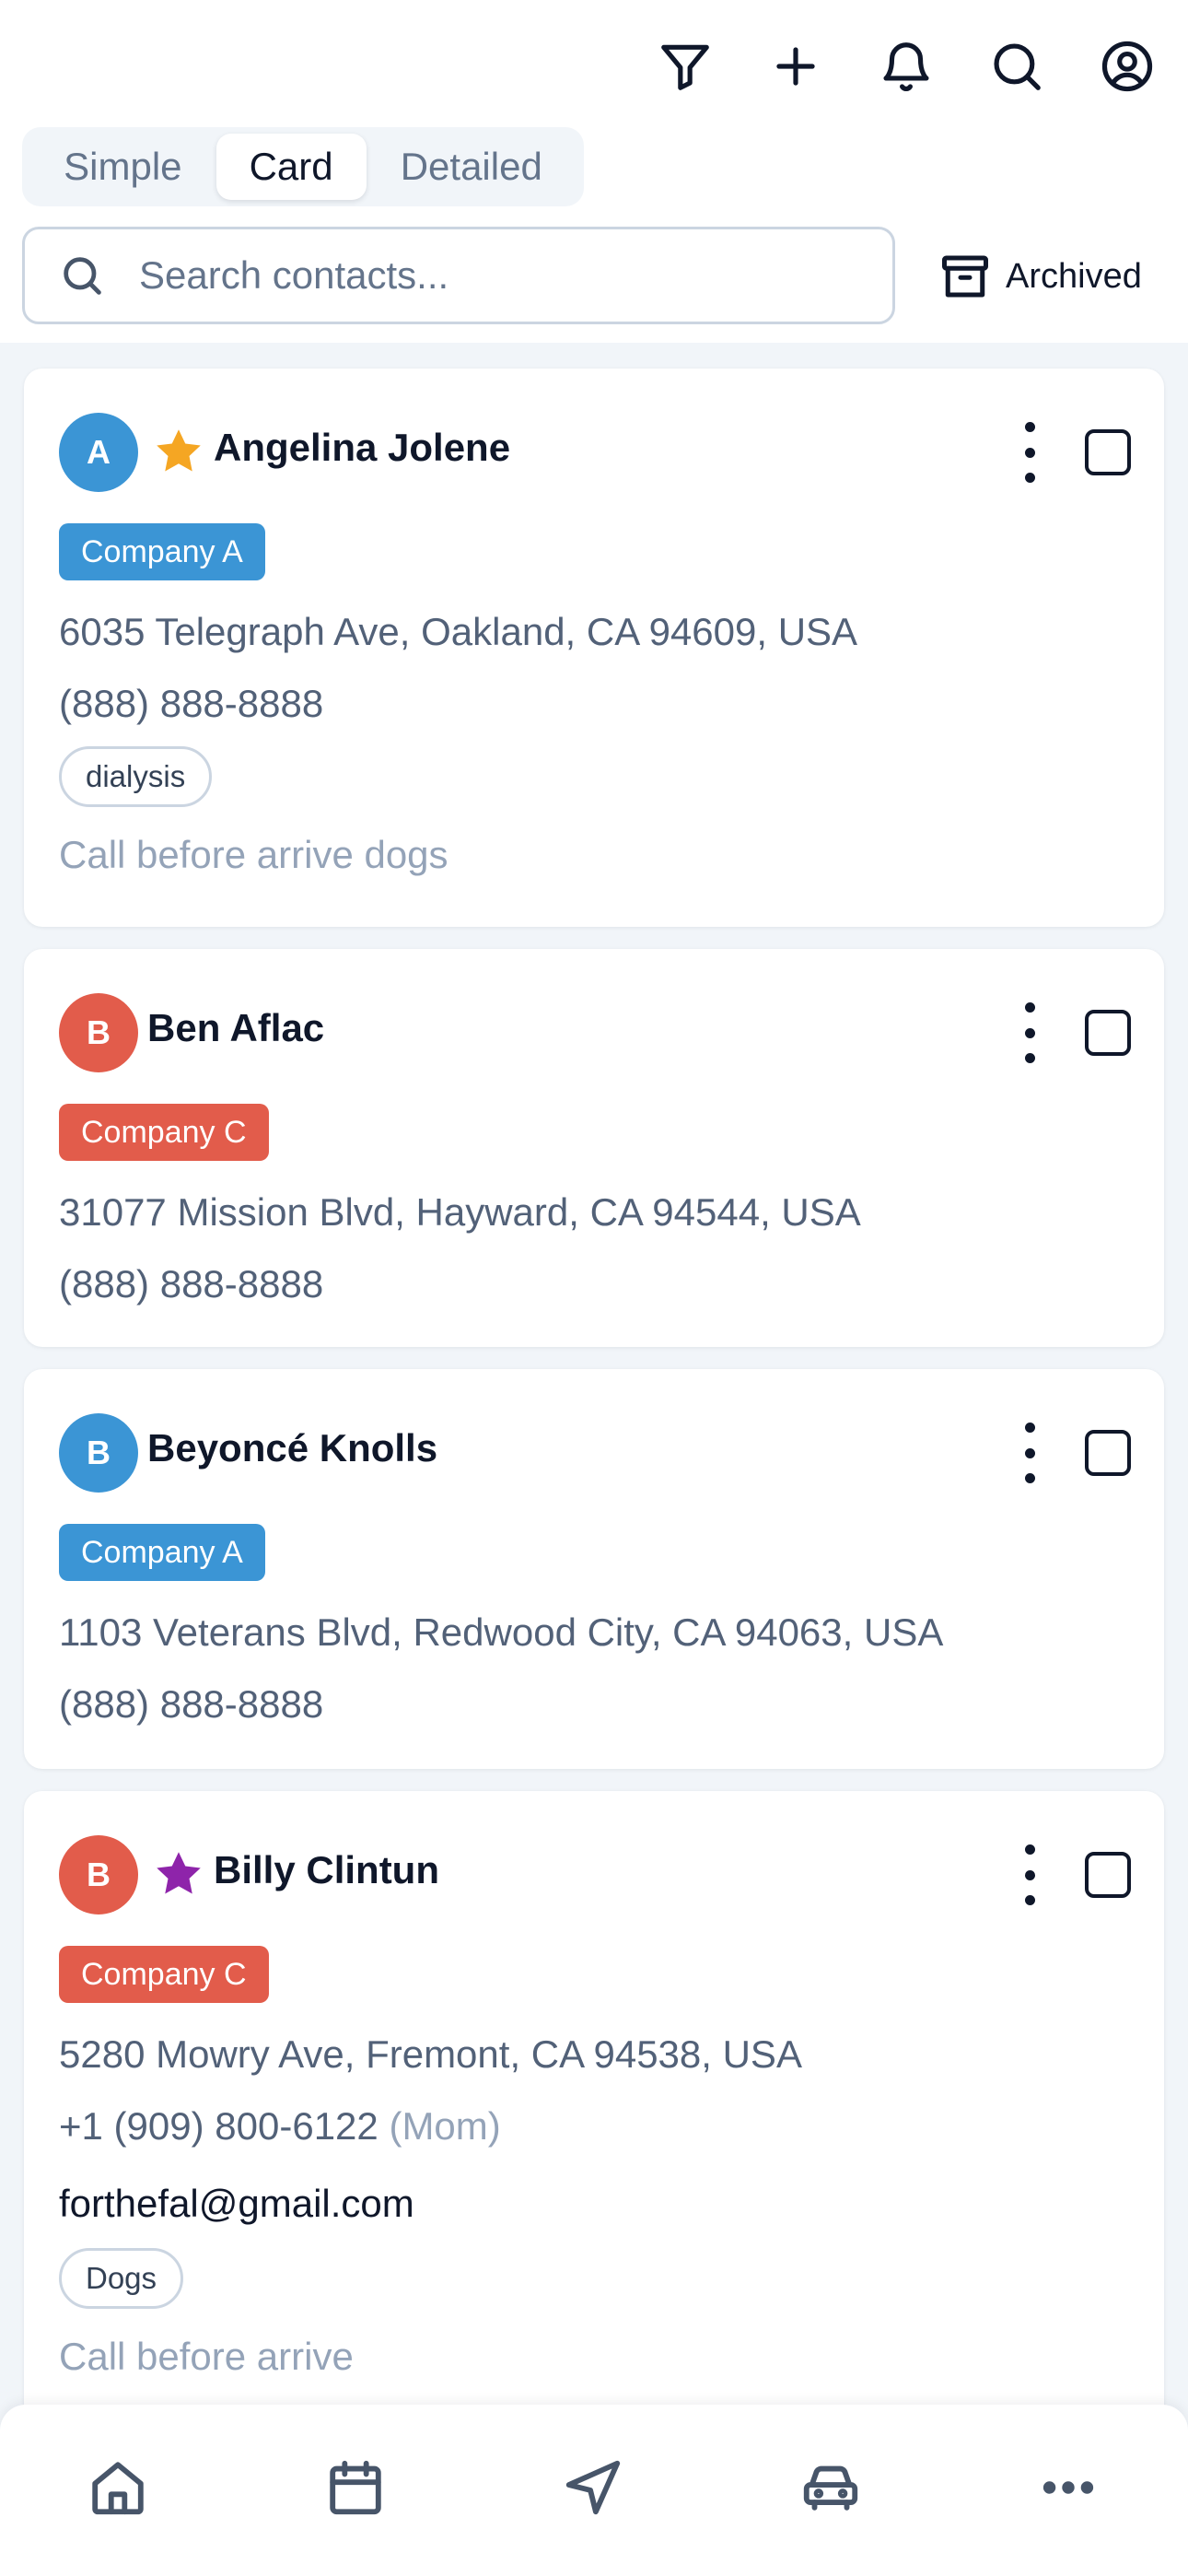 The height and width of the screenshot is (2576, 1188). What do you see at coordinates (219, 2126) in the screenshot?
I see `contact-phone: +1 (909) 800-6122` at bounding box center [219, 2126].